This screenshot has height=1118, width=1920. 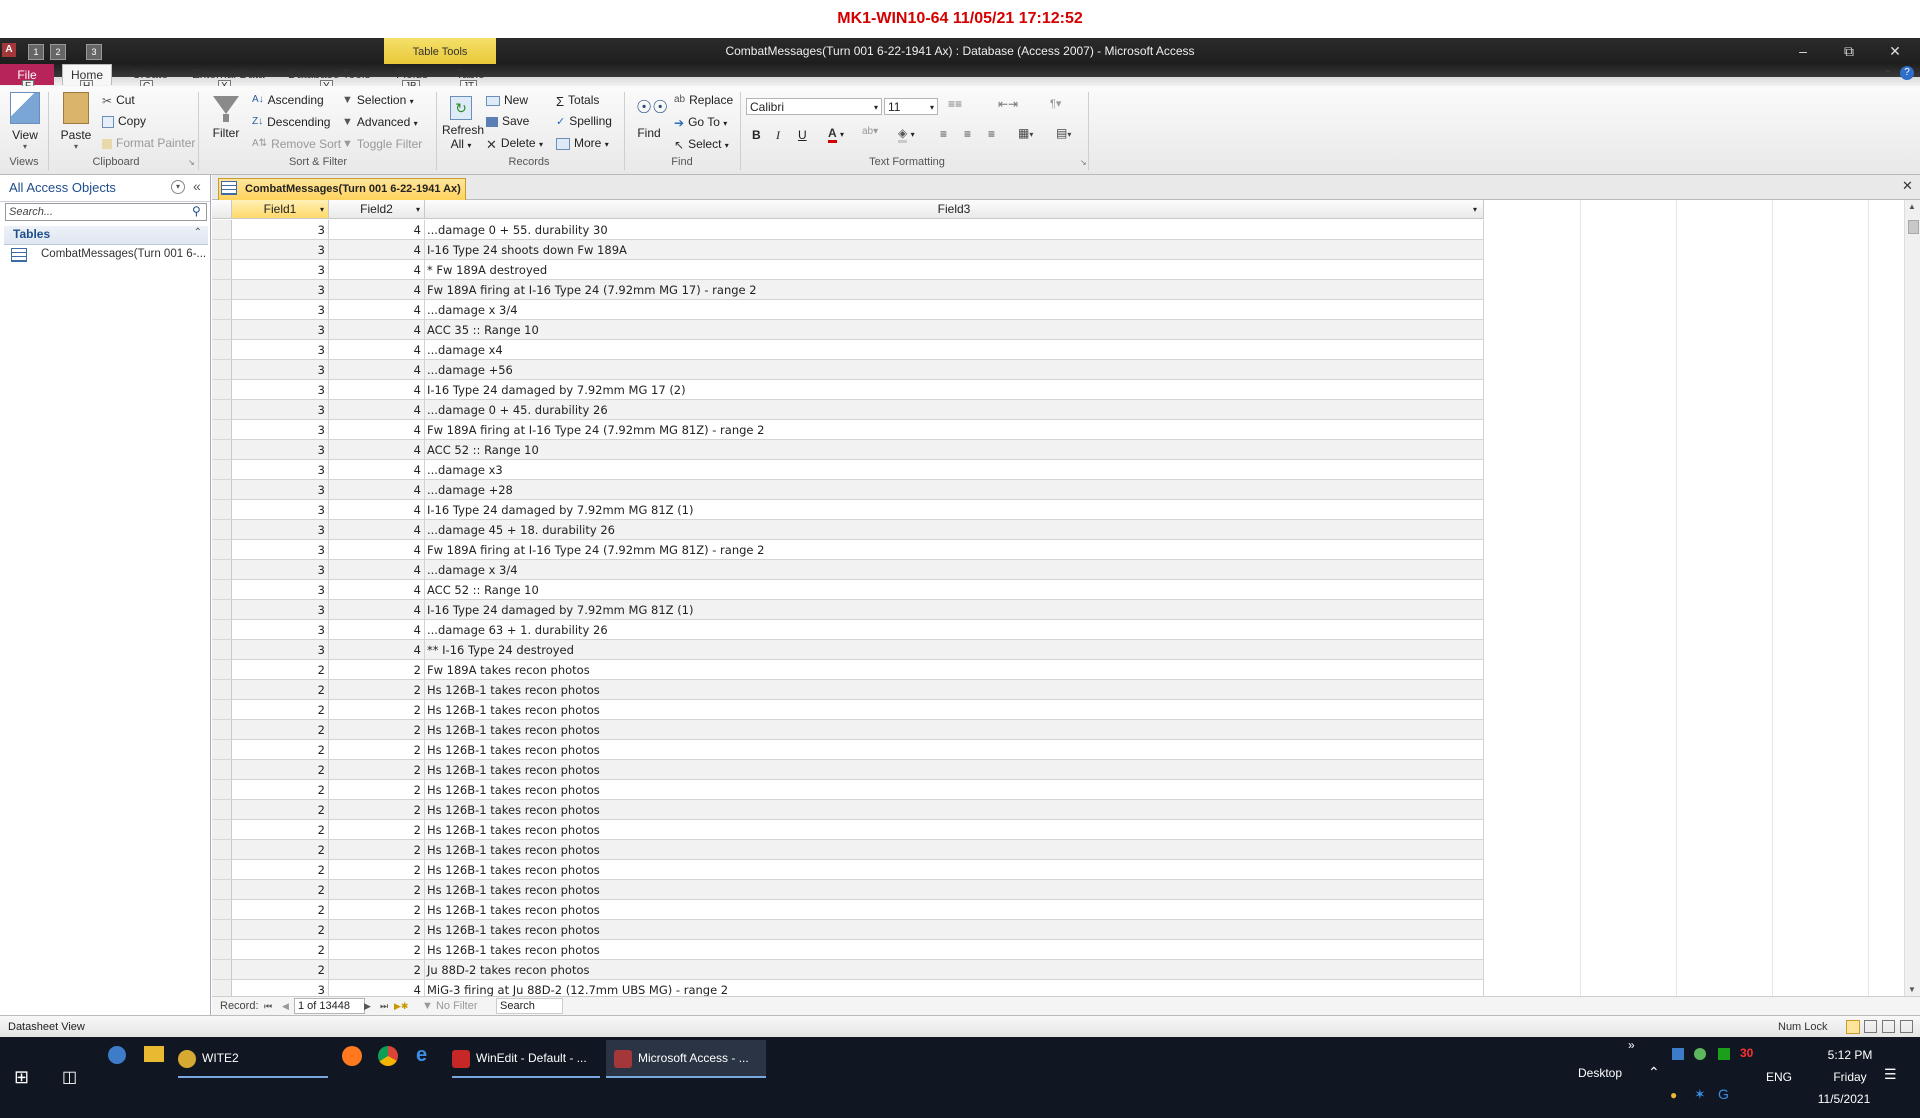 I want to click on cell-field3: I-16 Type 24 shoots down Fw 189A, so click(x=954, y=250).